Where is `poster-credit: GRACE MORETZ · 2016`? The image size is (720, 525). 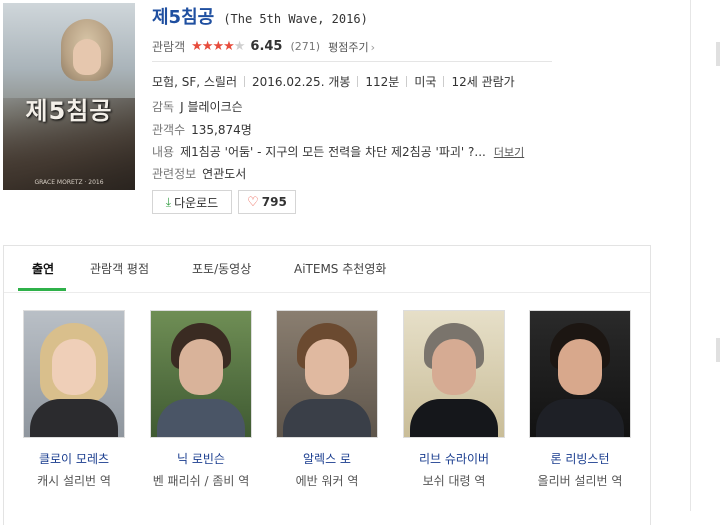 poster-credit: GRACE MORETZ · 2016 is located at coordinates (69, 182).